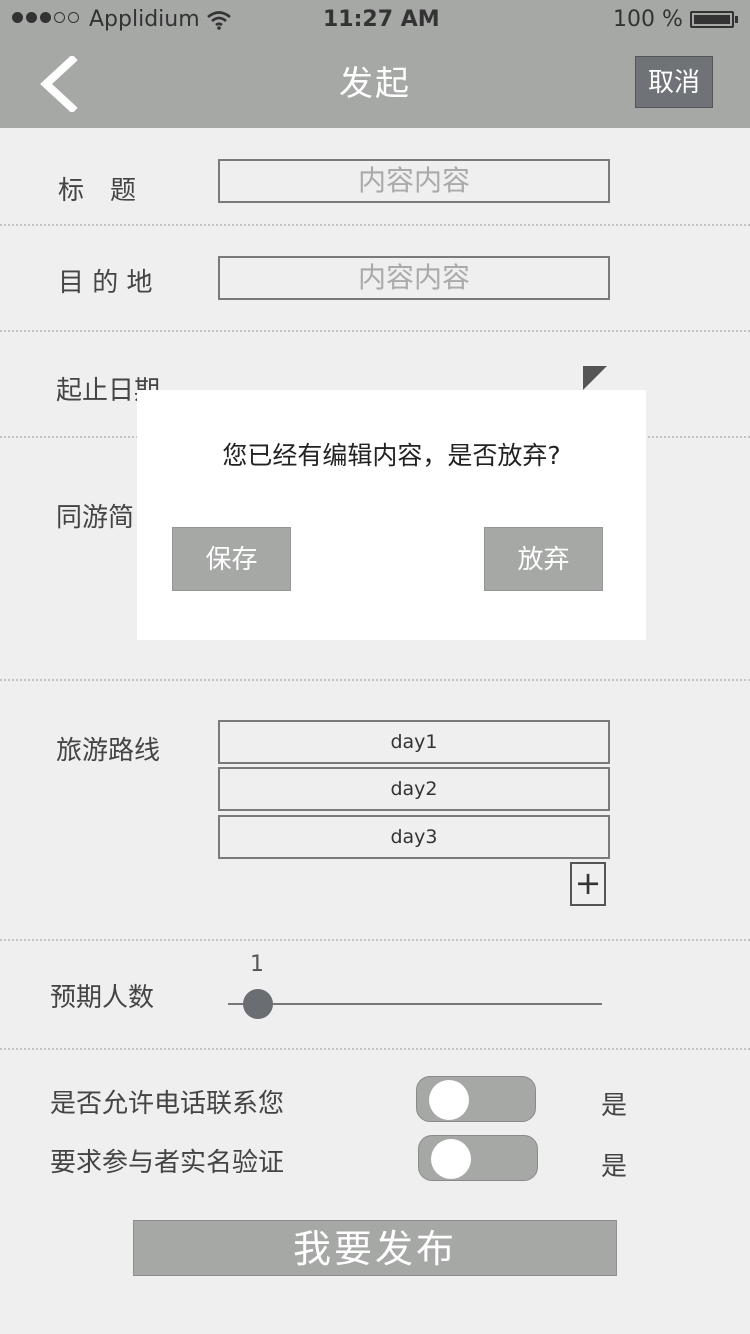  I want to click on discard-button: 放弃, so click(543, 559).